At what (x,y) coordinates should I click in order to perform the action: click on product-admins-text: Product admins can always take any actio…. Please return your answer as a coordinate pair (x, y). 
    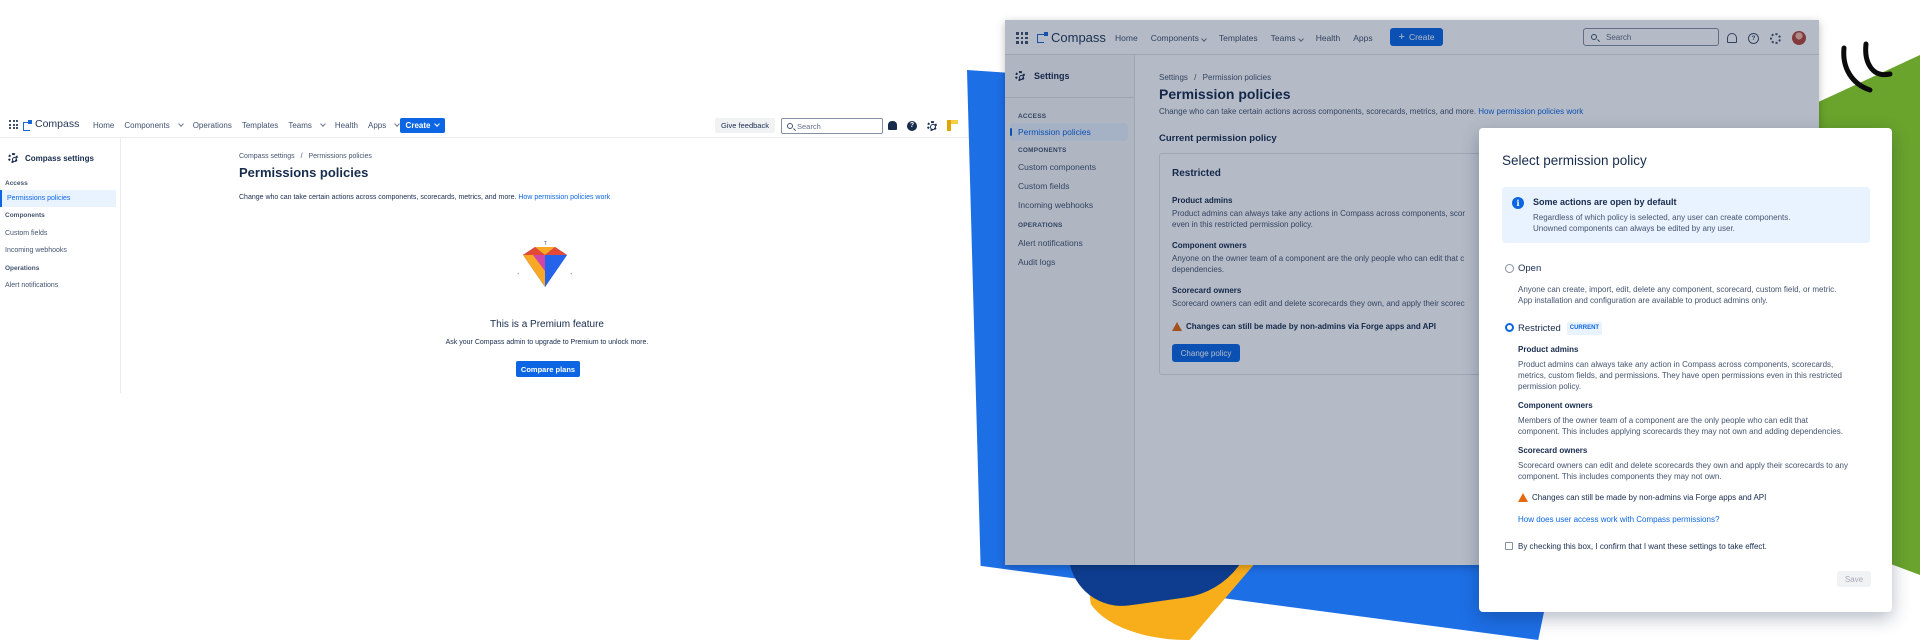
    Looking at the image, I should click on (1319, 213).